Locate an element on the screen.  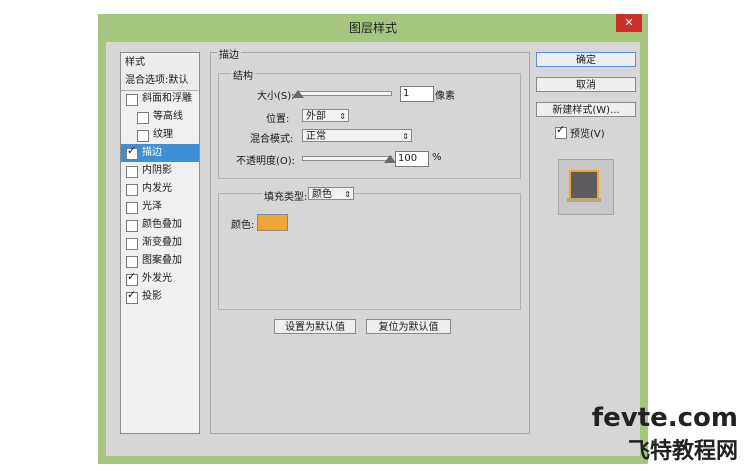
style-list-item: ✓ 投影 is located at coordinates (160, 297).